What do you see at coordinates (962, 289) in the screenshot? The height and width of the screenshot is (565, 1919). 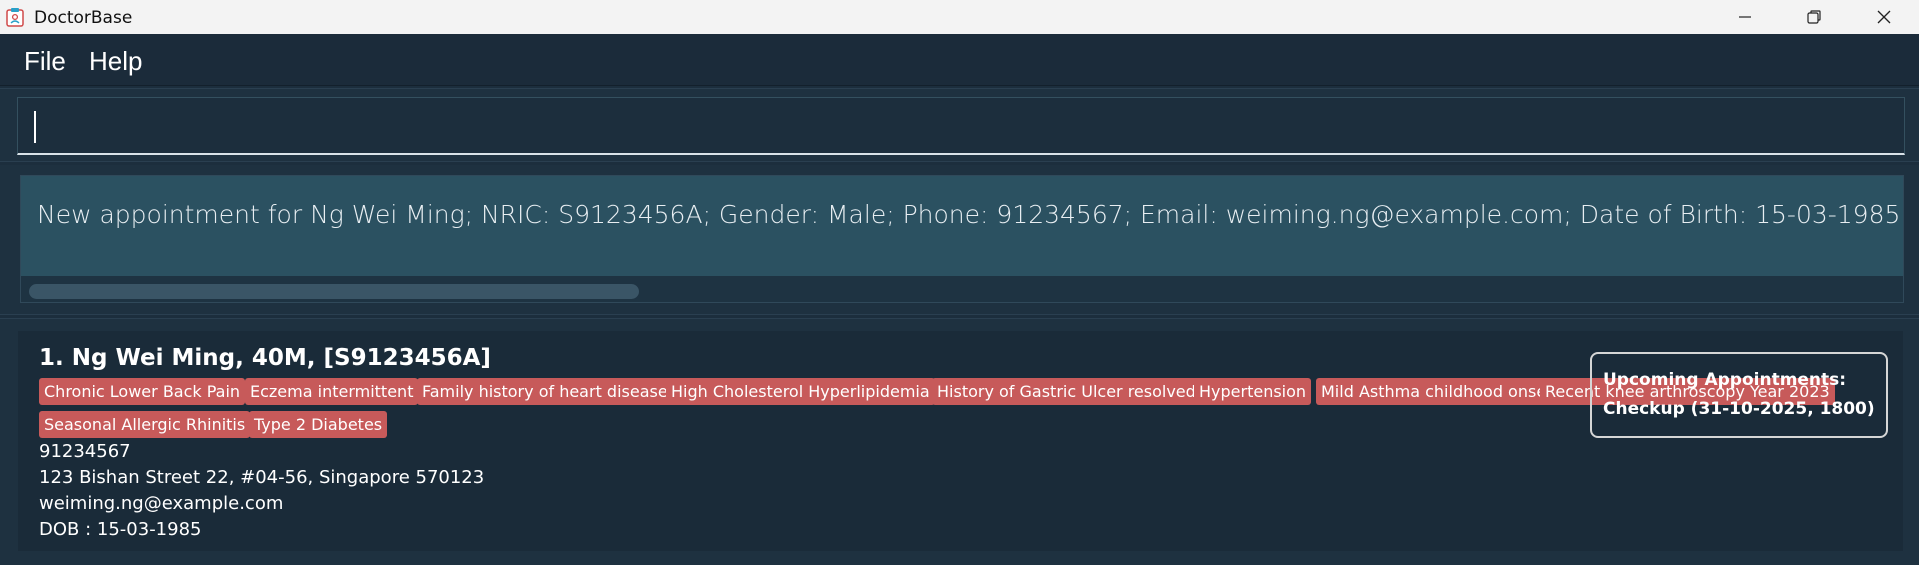 I see `horizontal-scrollbar` at bounding box center [962, 289].